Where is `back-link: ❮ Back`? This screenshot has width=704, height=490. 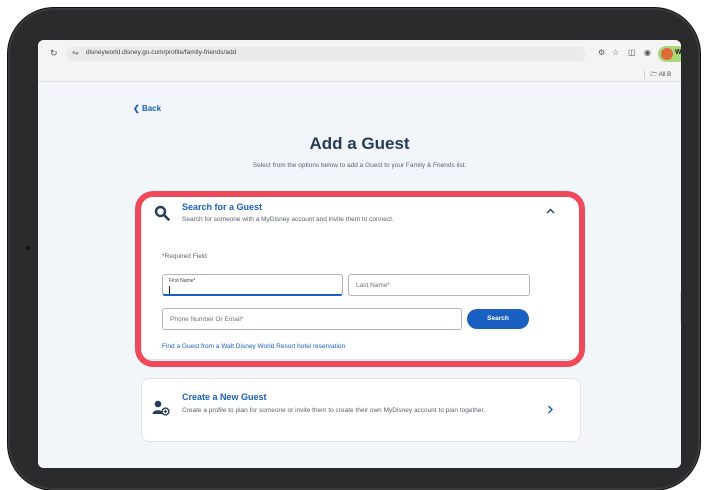 back-link: ❮ Back is located at coordinates (147, 108).